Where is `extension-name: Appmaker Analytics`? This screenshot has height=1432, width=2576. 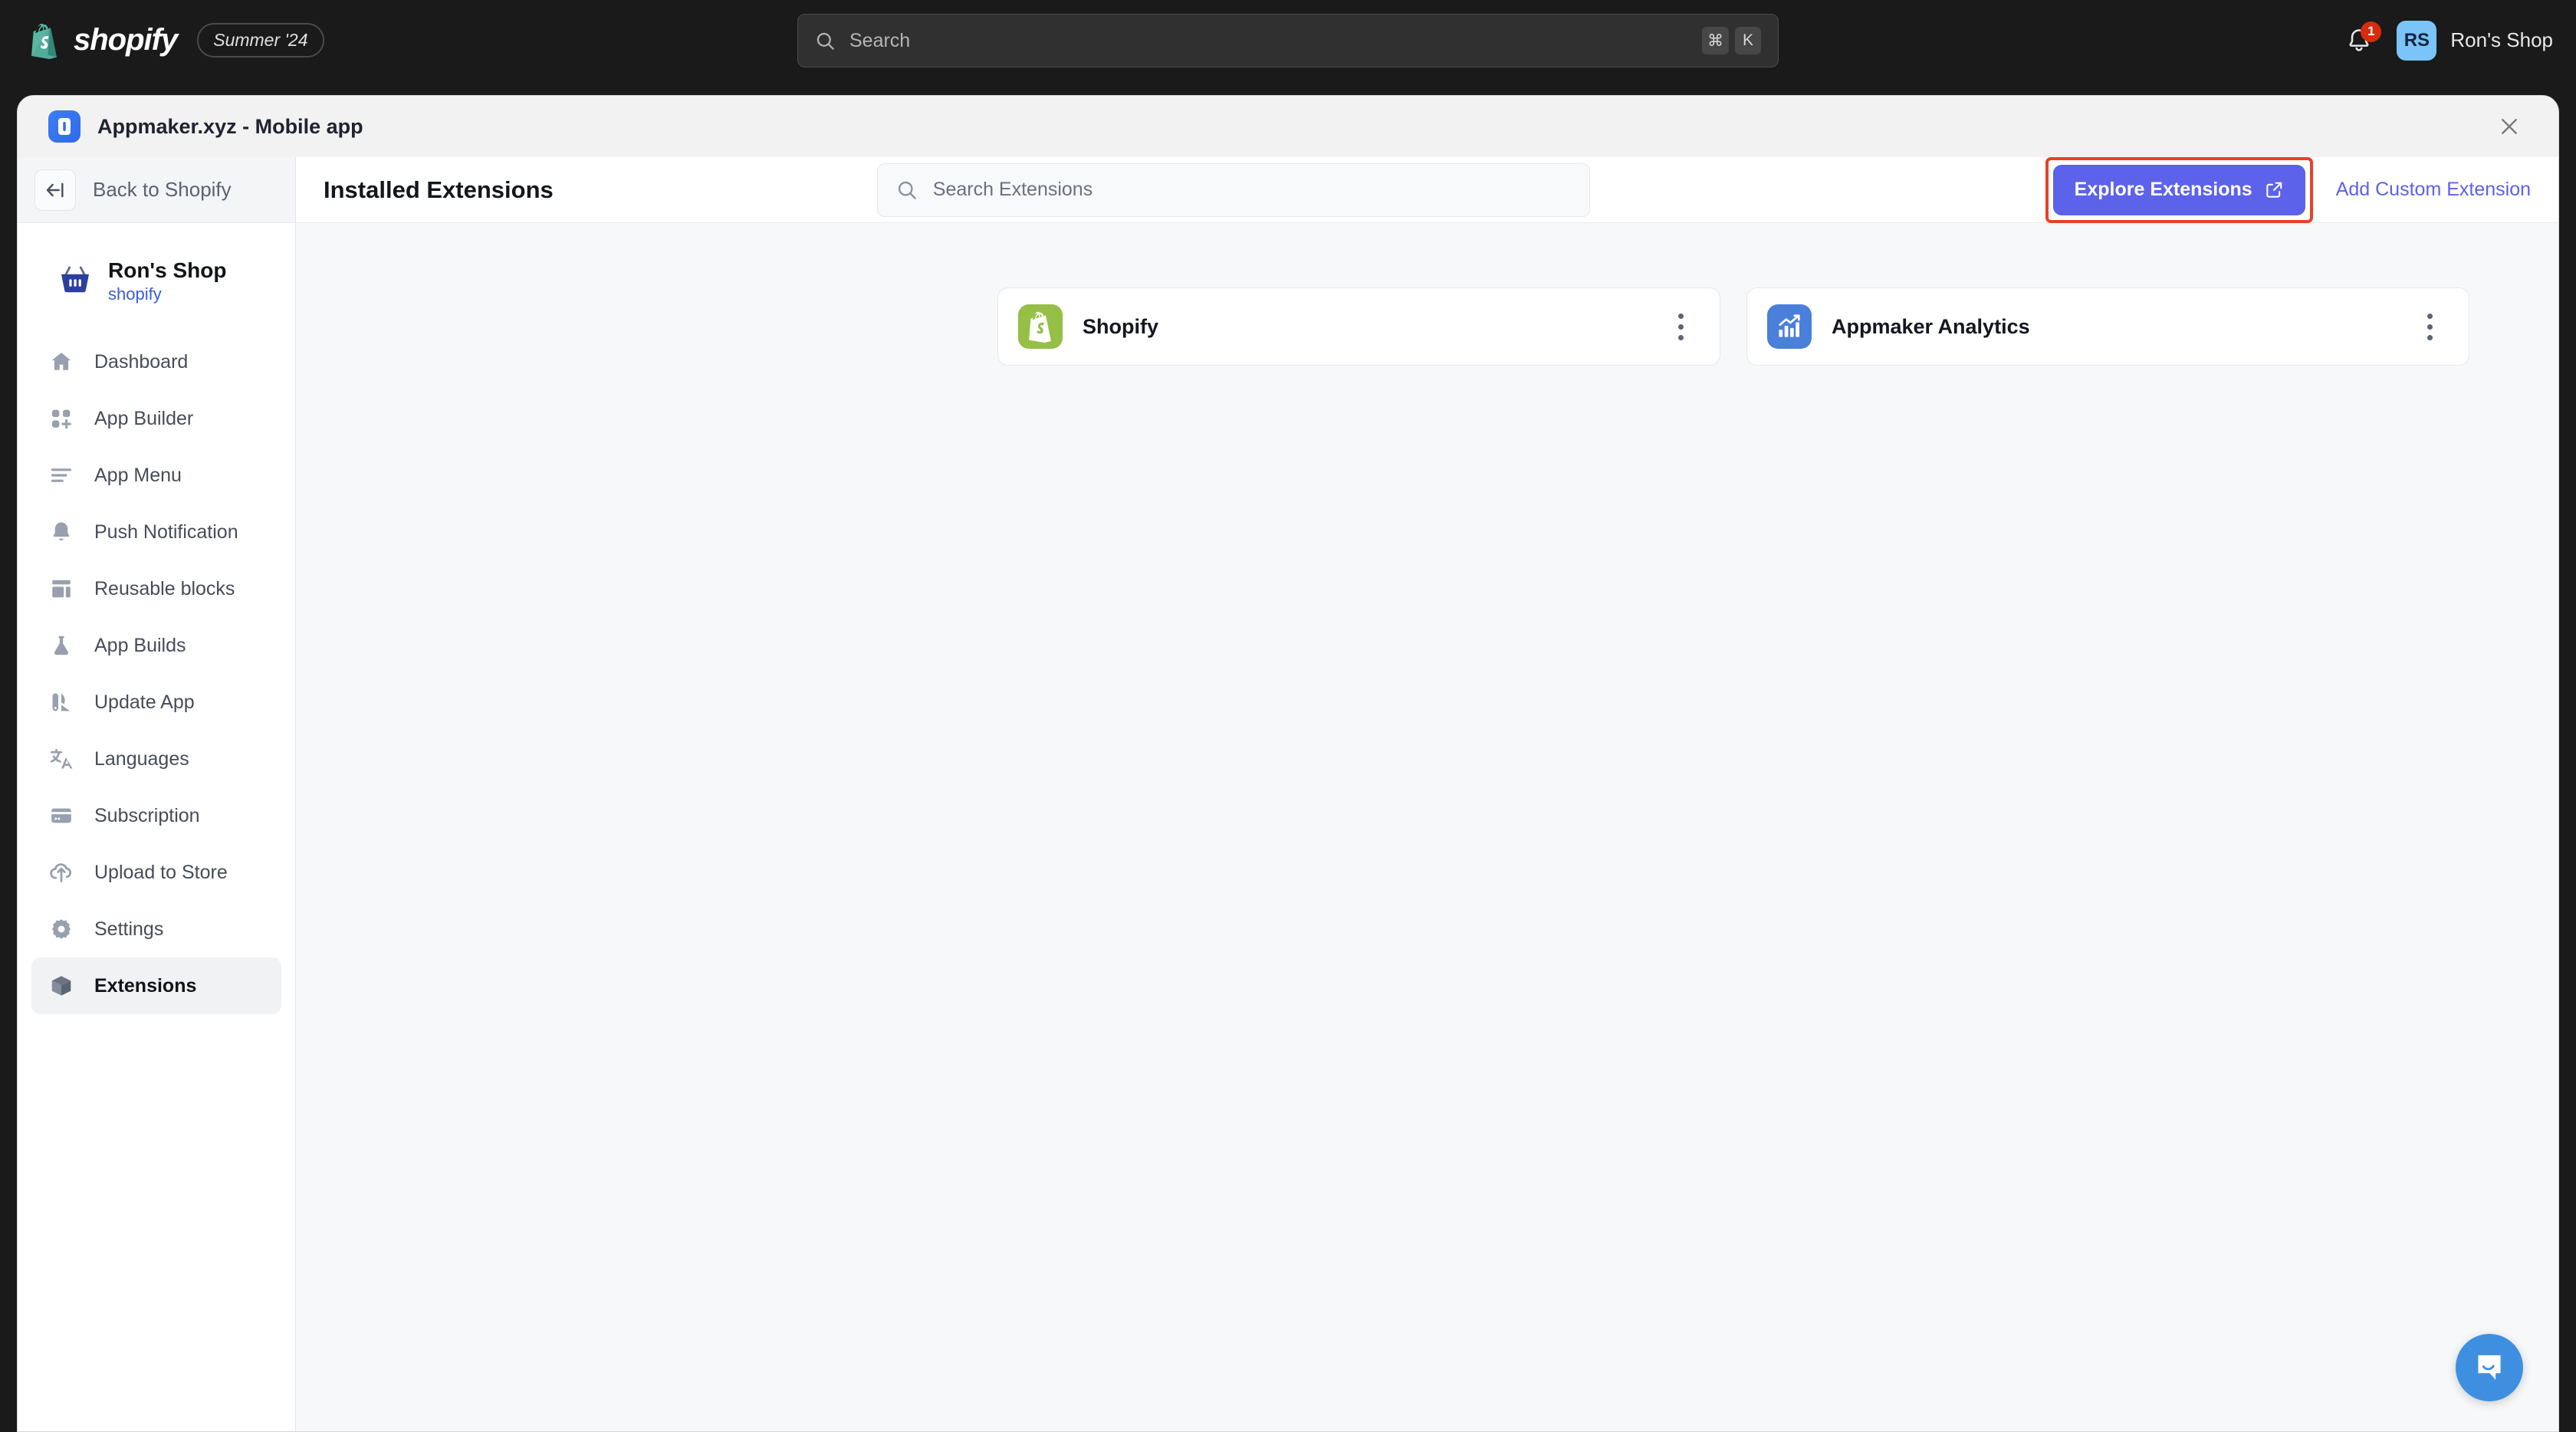
extension-name: Appmaker Analytics is located at coordinates (1931, 326).